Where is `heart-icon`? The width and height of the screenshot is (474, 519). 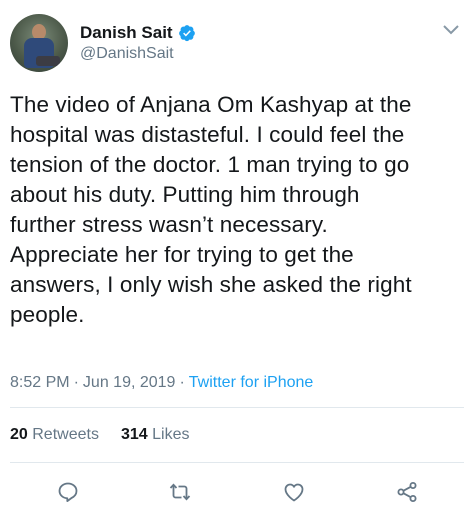 heart-icon is located at coordinates (294, 492).